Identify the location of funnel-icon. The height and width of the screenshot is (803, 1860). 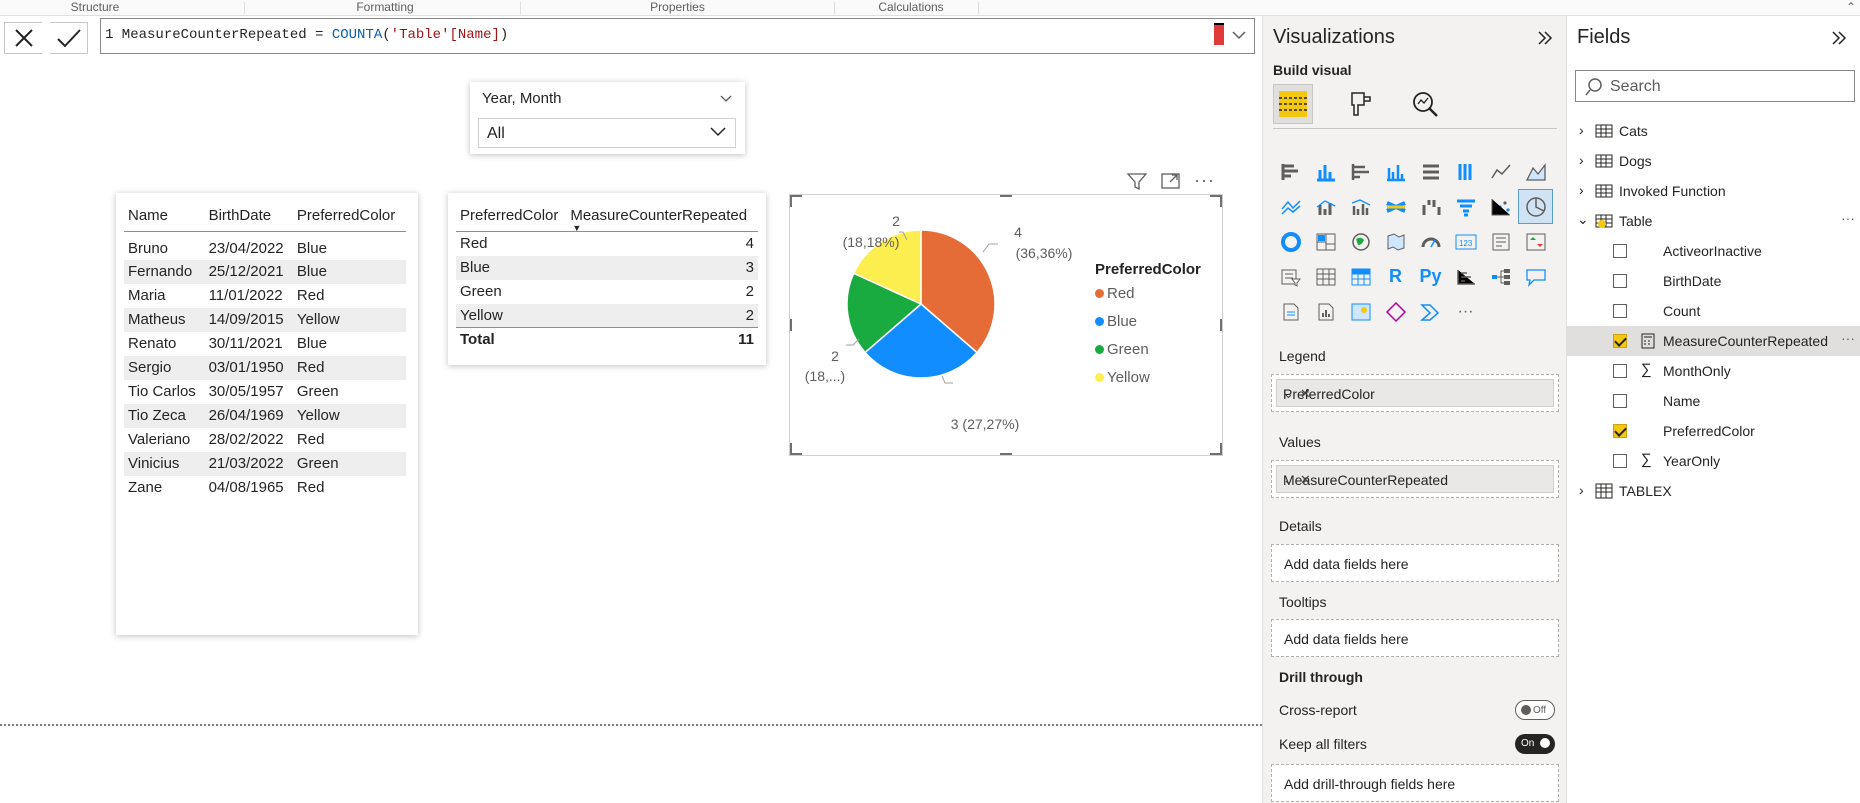
(1465, 206).